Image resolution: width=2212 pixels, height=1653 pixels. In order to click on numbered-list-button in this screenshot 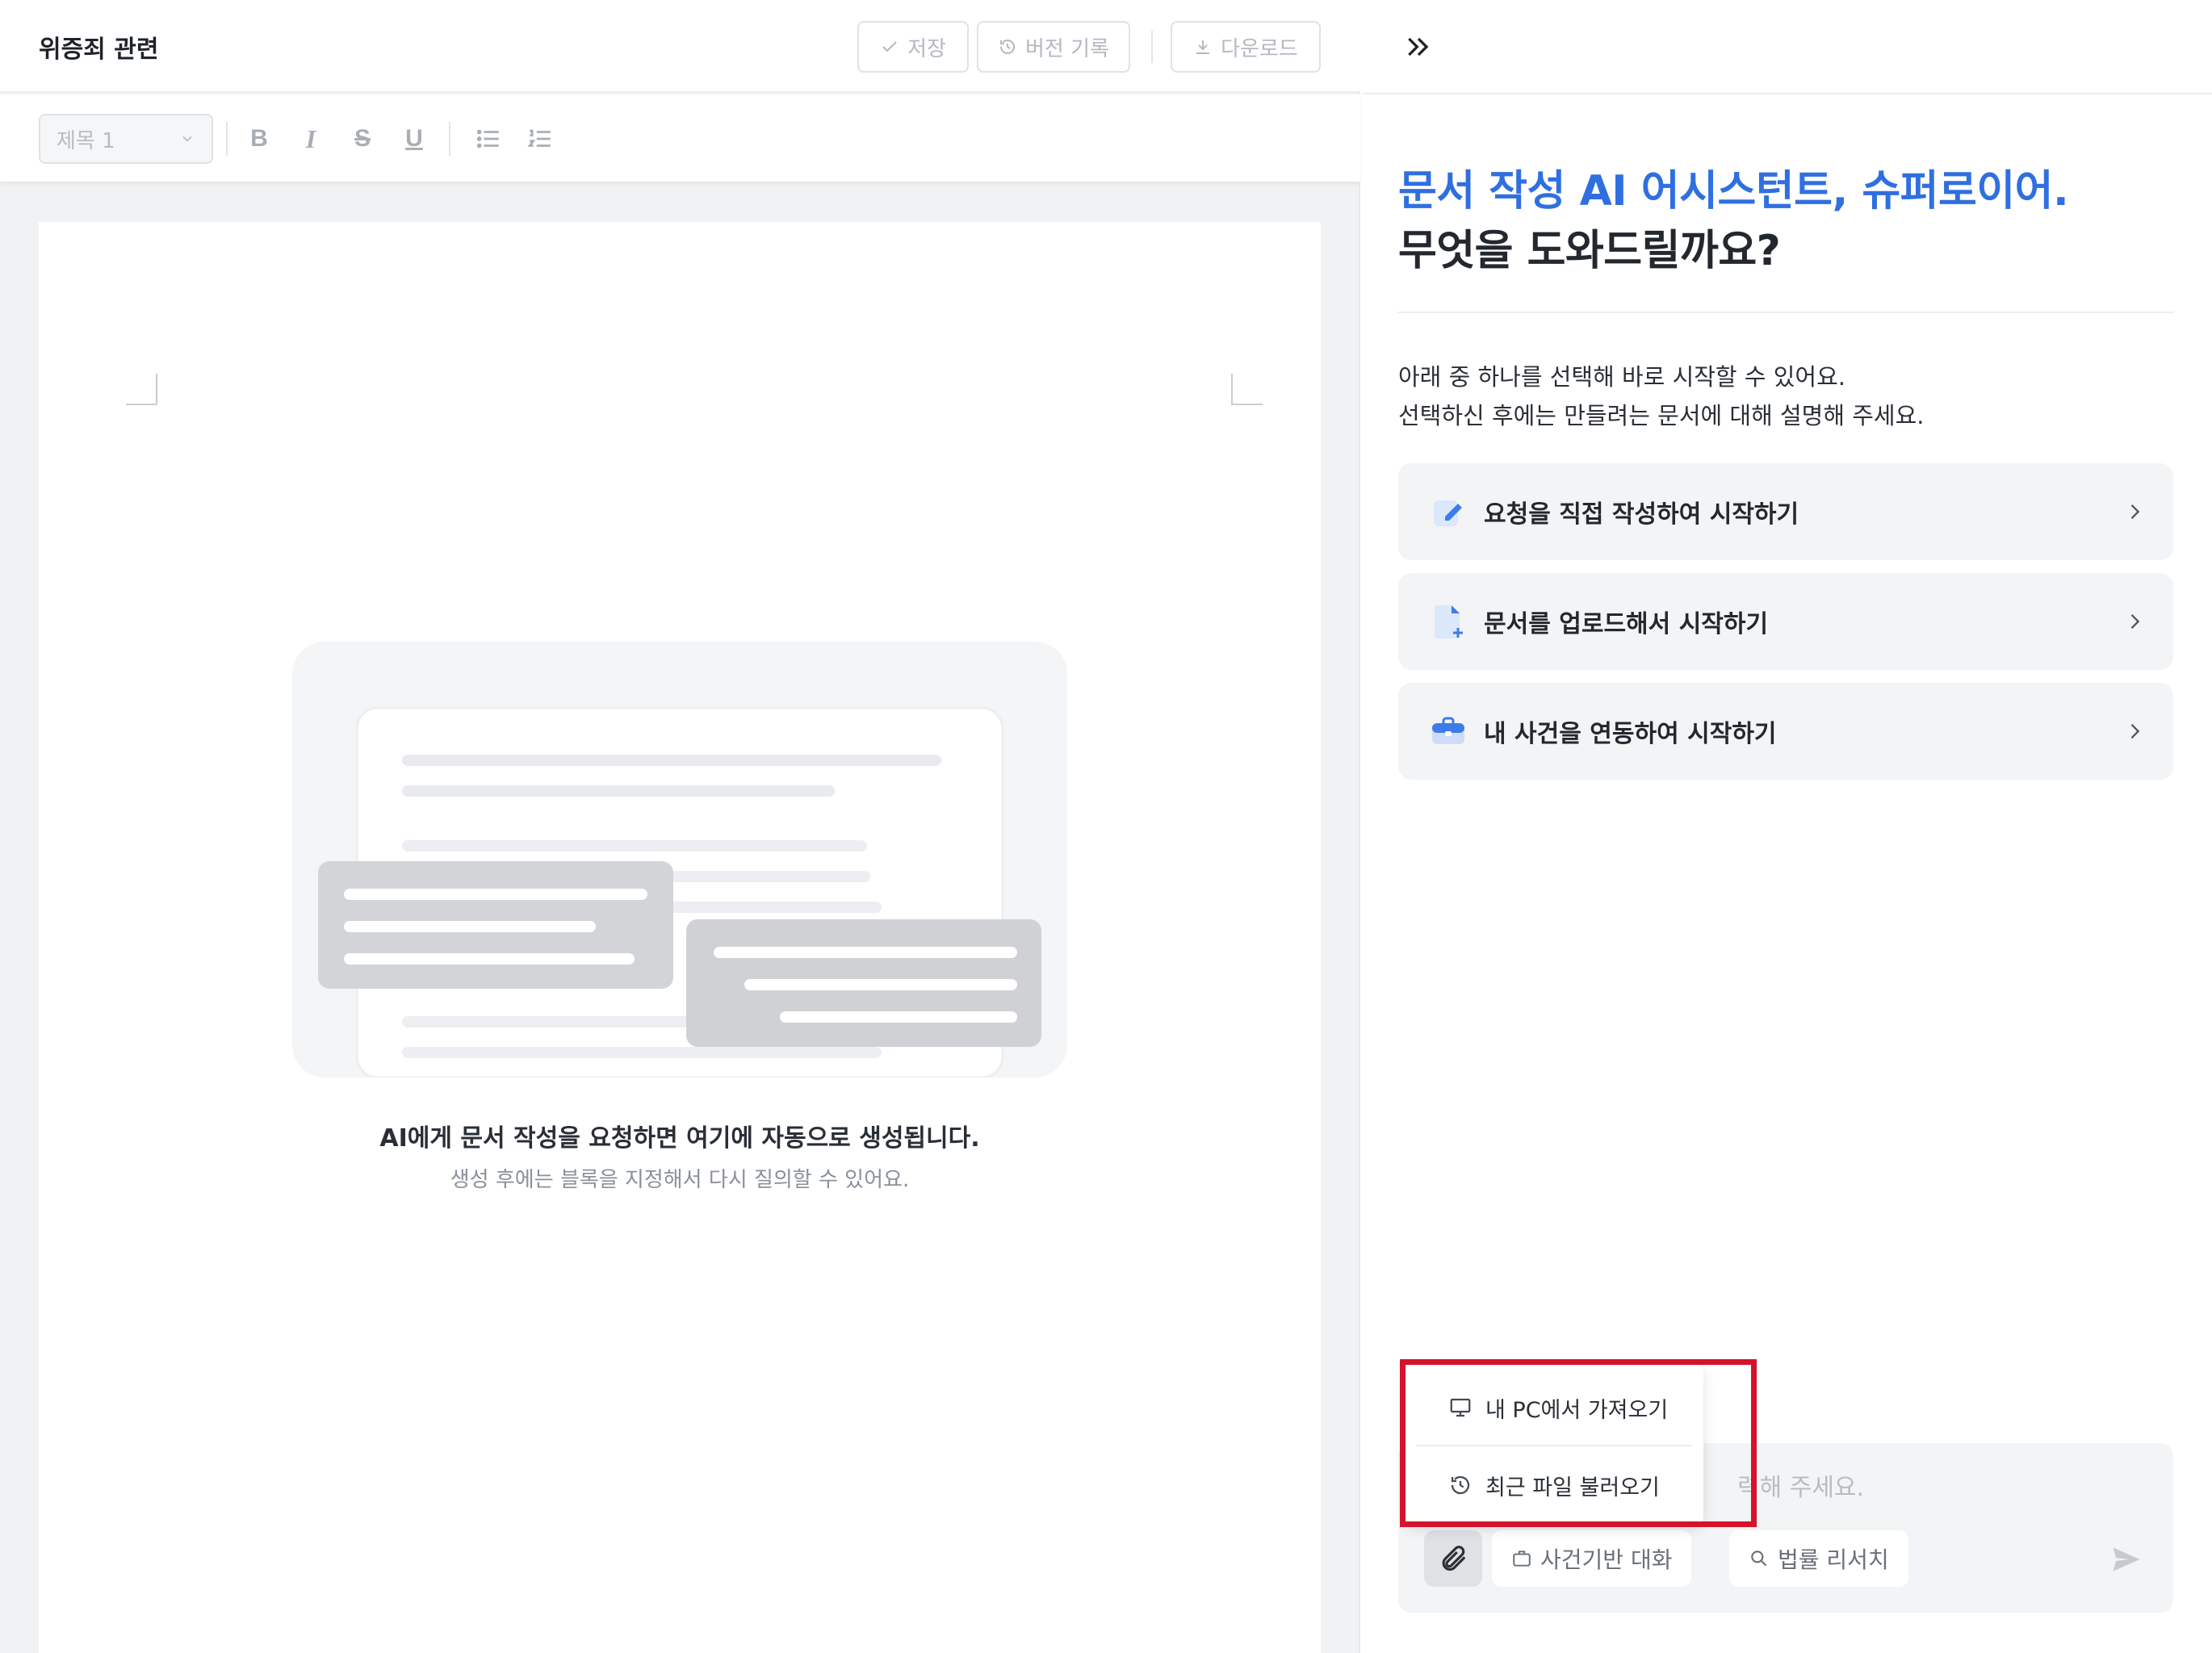, I will do `click(540, 139)`.